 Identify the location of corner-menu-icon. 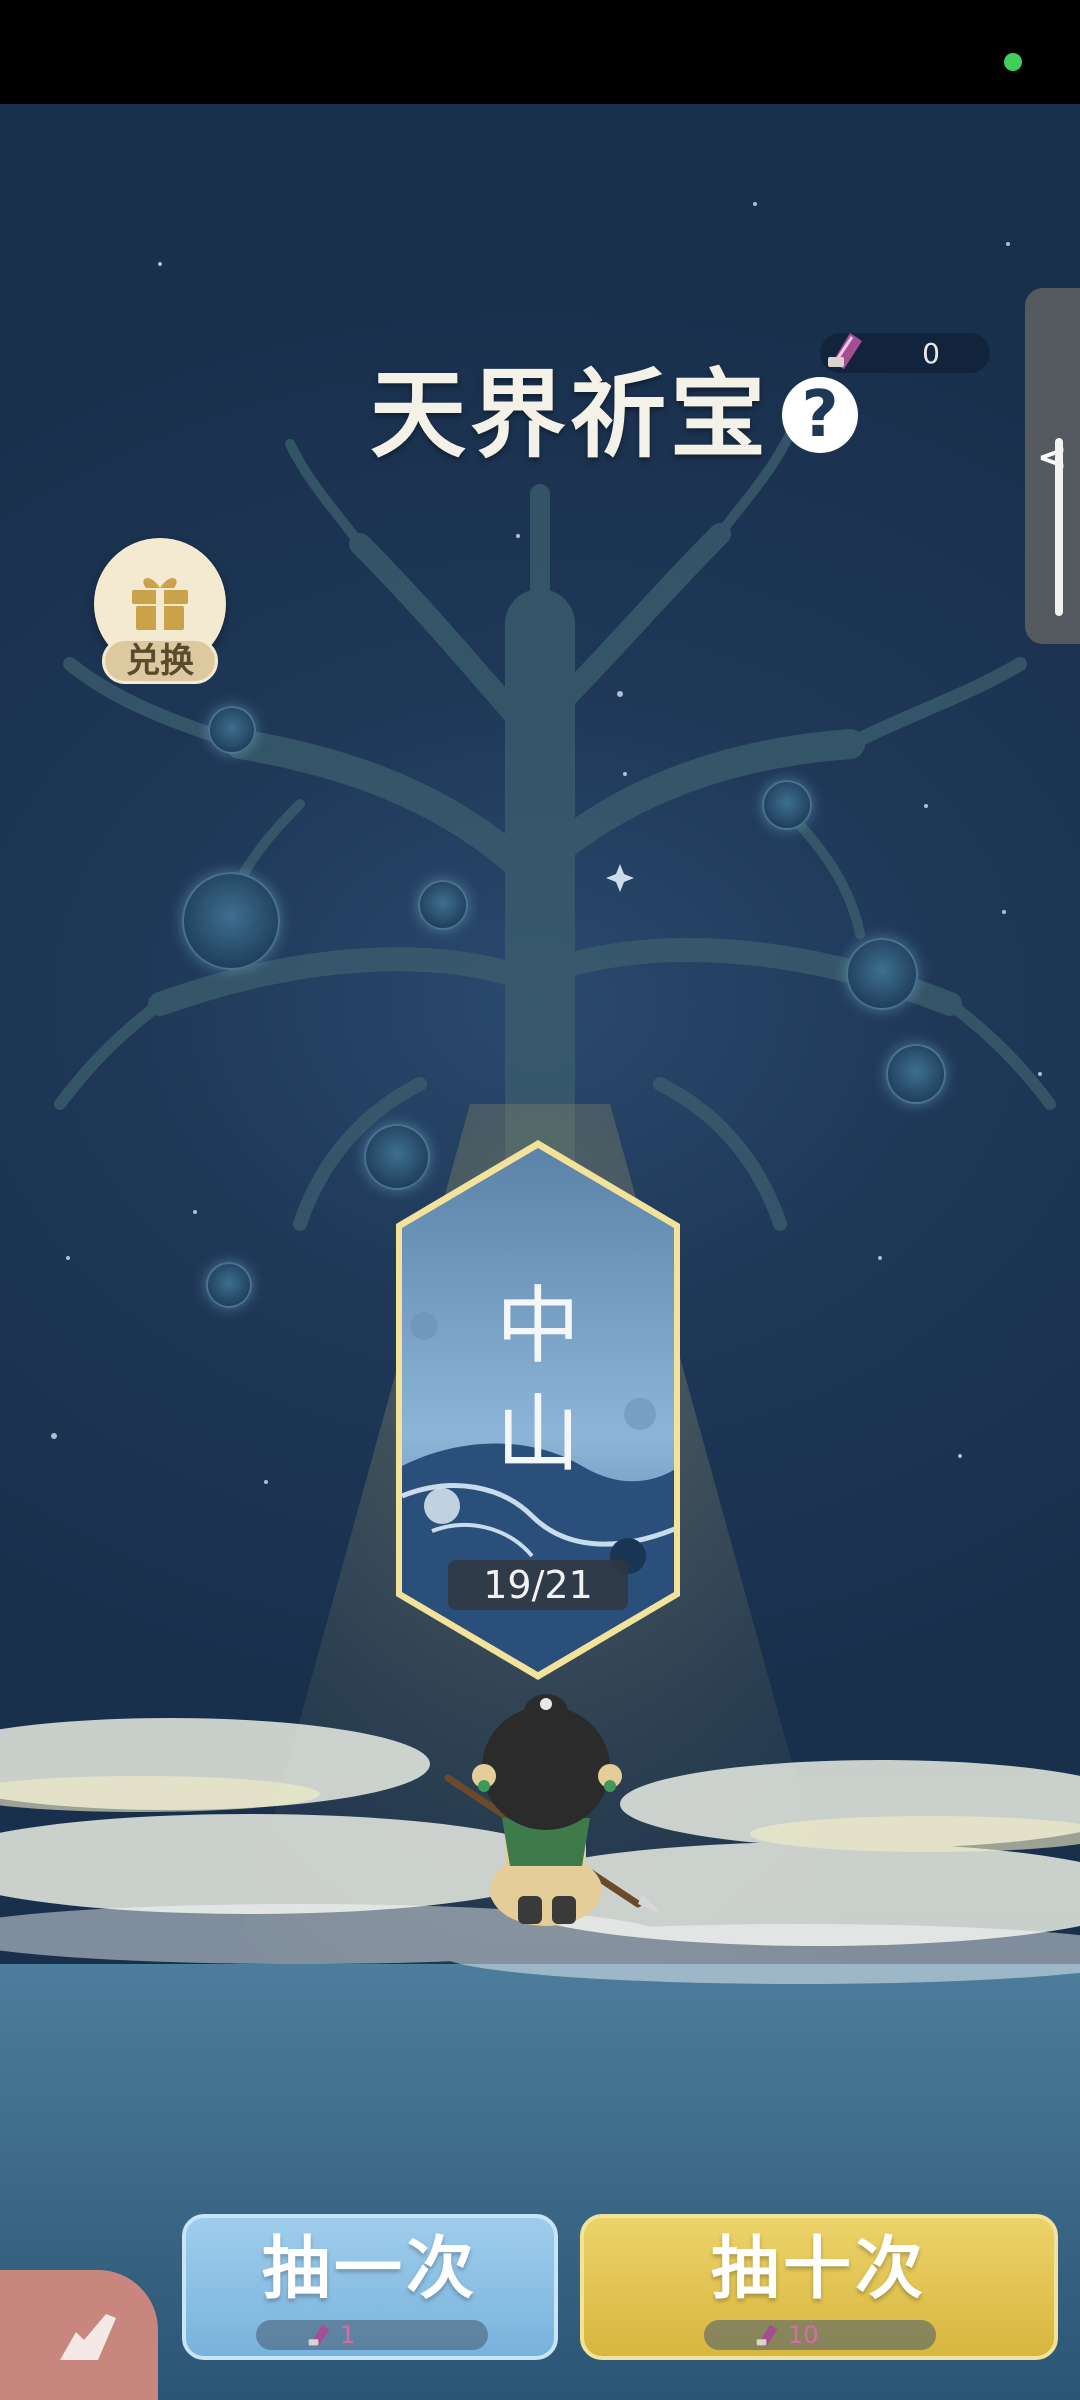
(88, 2337).